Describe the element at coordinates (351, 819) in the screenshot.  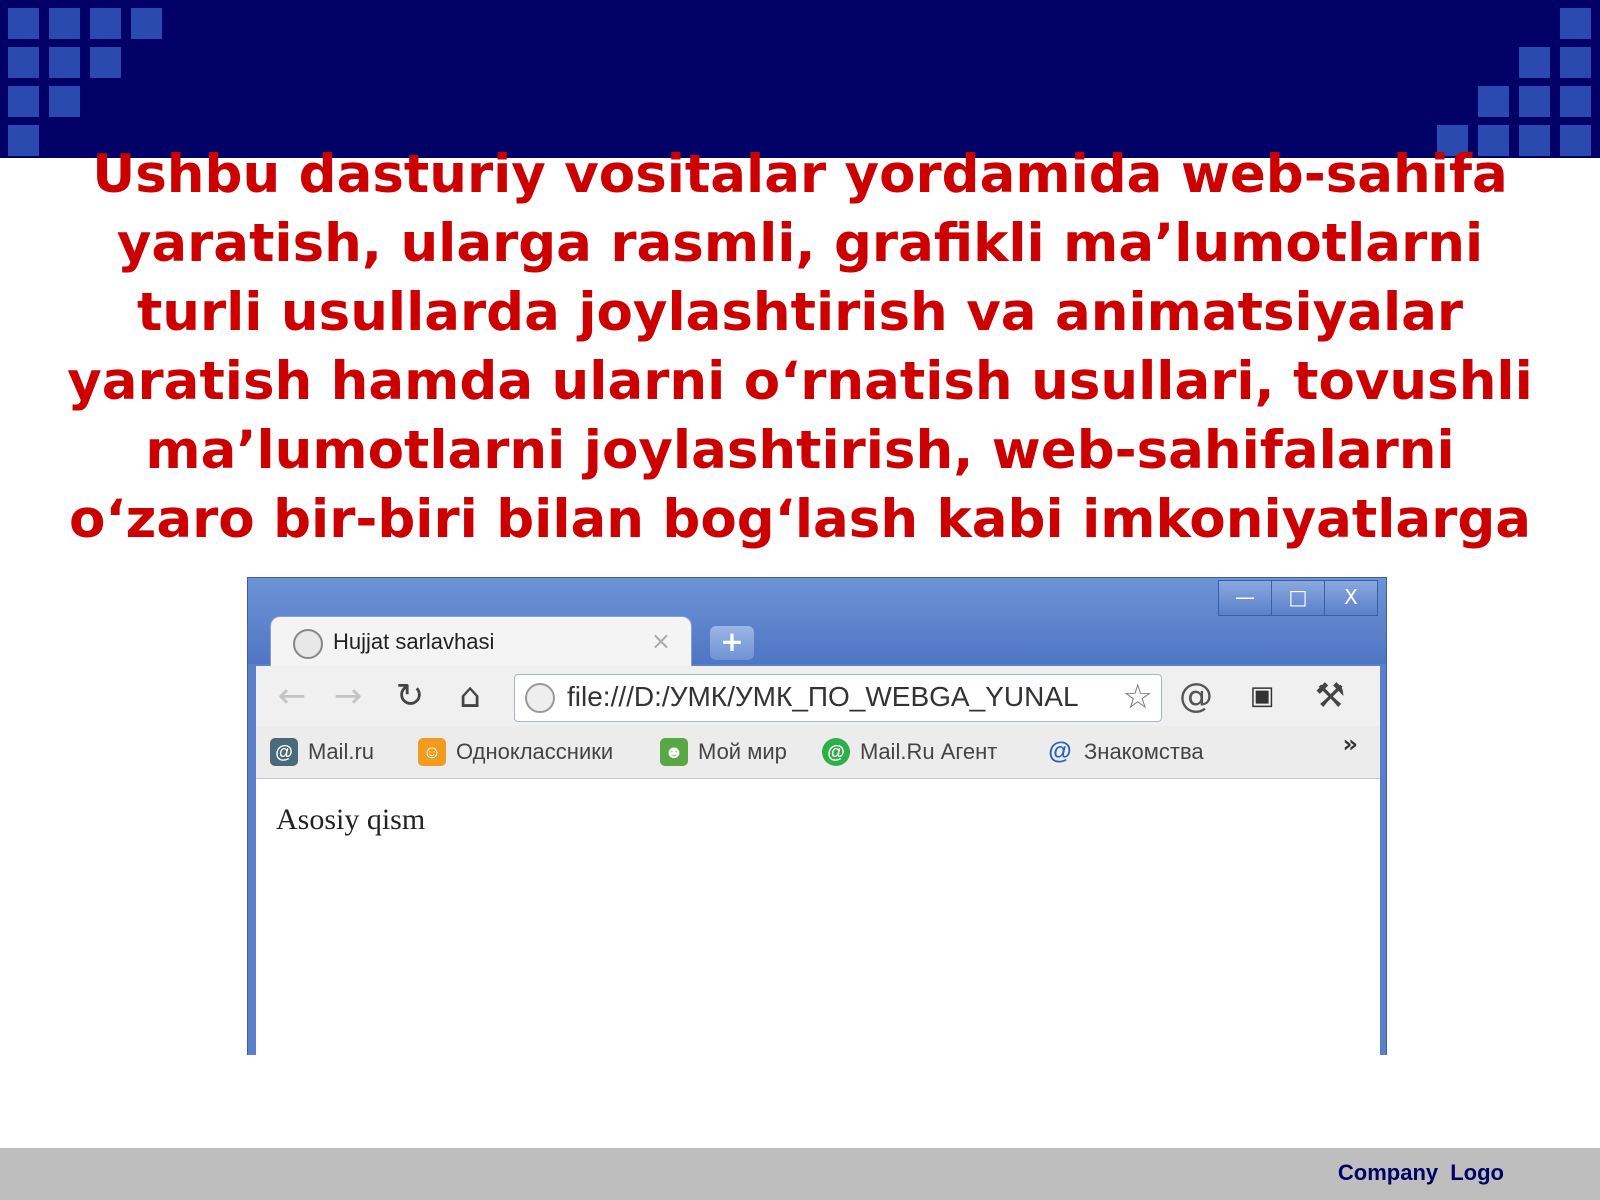
I see `page-body-text: Asosiy qism` at that location.